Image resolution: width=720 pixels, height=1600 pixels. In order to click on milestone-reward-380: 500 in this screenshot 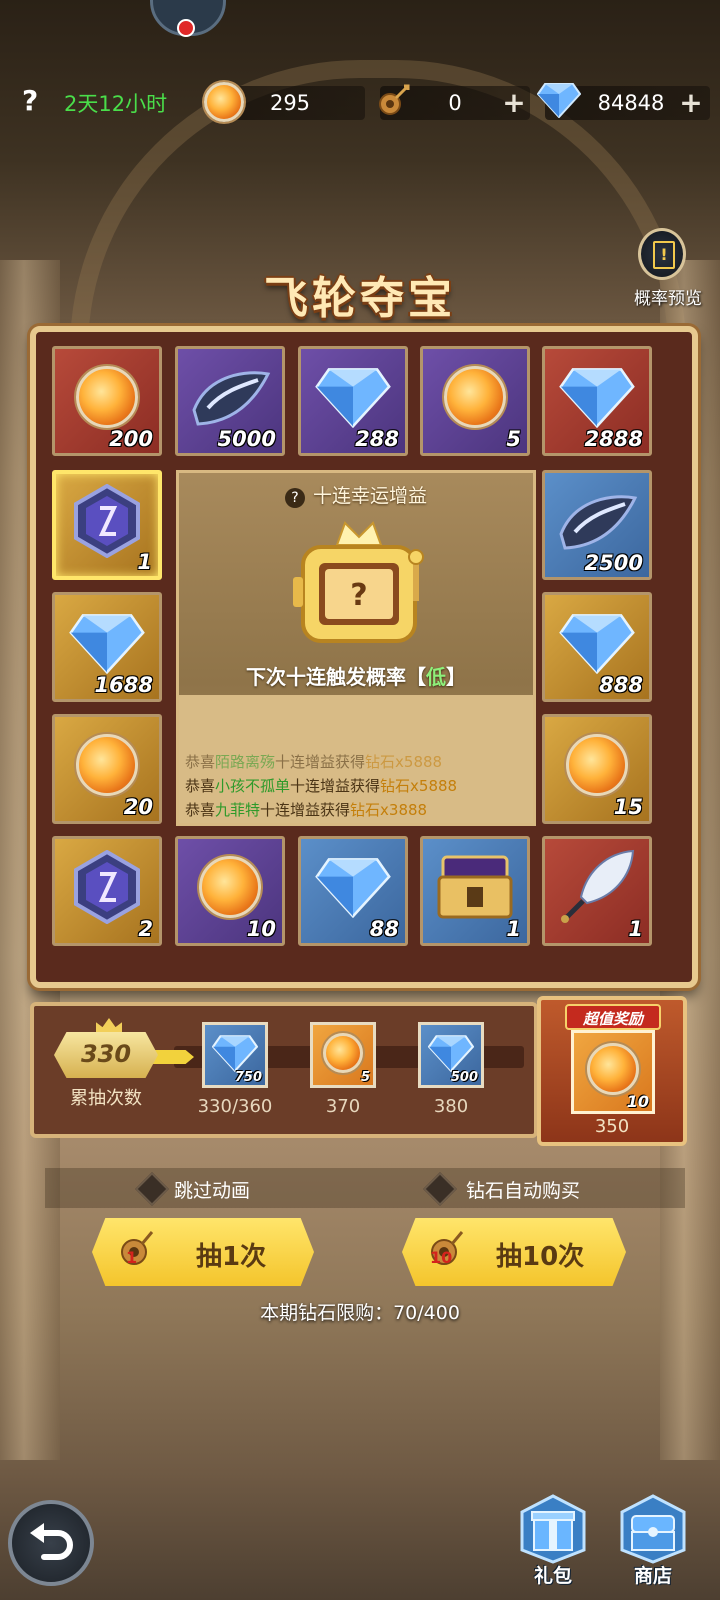, I will do `click(451, 1055)`.